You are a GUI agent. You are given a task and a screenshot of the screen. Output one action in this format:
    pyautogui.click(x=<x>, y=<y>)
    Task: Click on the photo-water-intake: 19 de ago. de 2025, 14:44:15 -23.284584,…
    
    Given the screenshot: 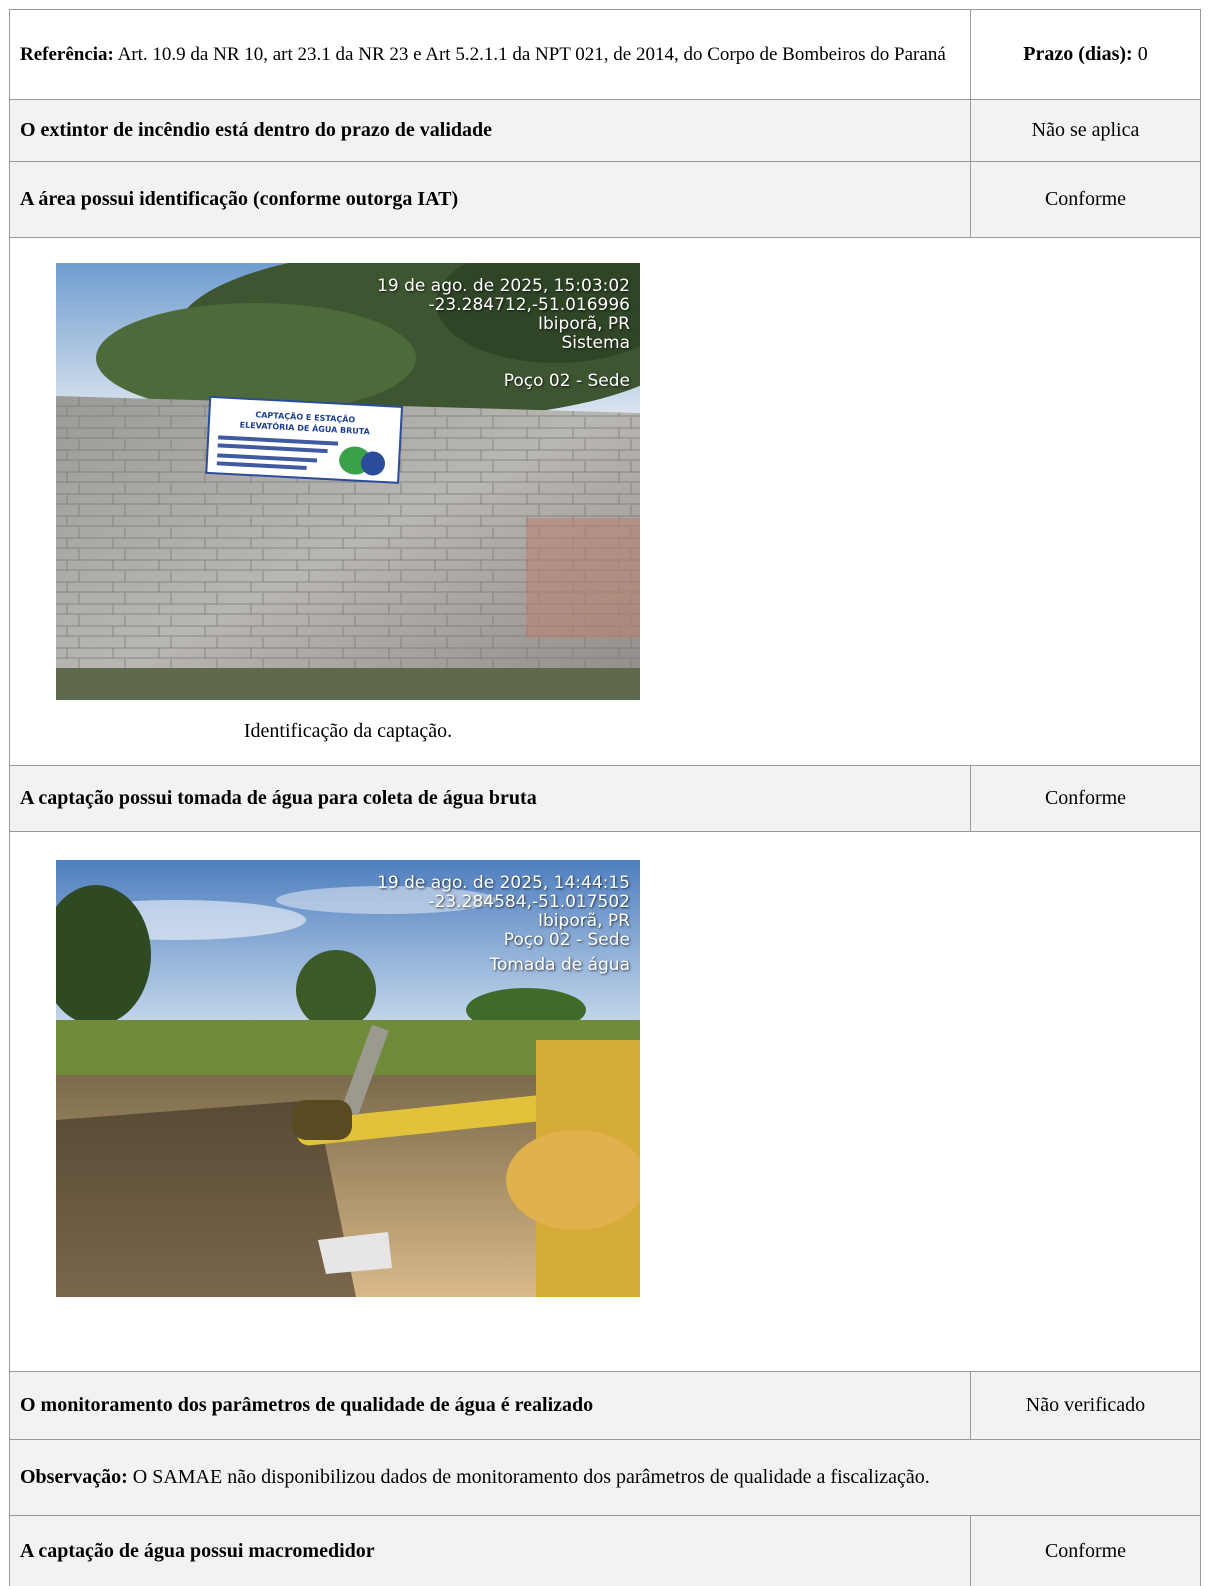 What is the action you would take?
    pyautogui.click(x=348, y=1078)
    